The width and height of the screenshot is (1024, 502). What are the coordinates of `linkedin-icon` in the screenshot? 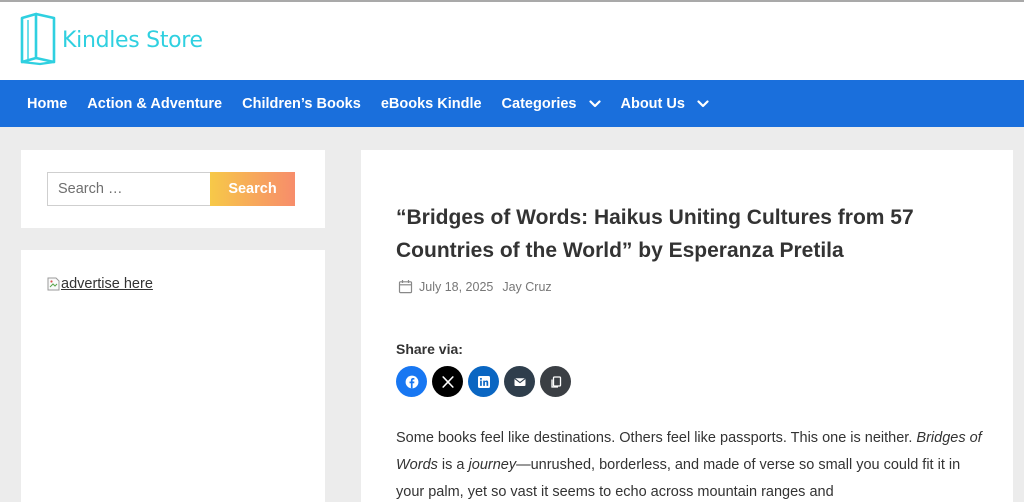 It's located at (483, 381).